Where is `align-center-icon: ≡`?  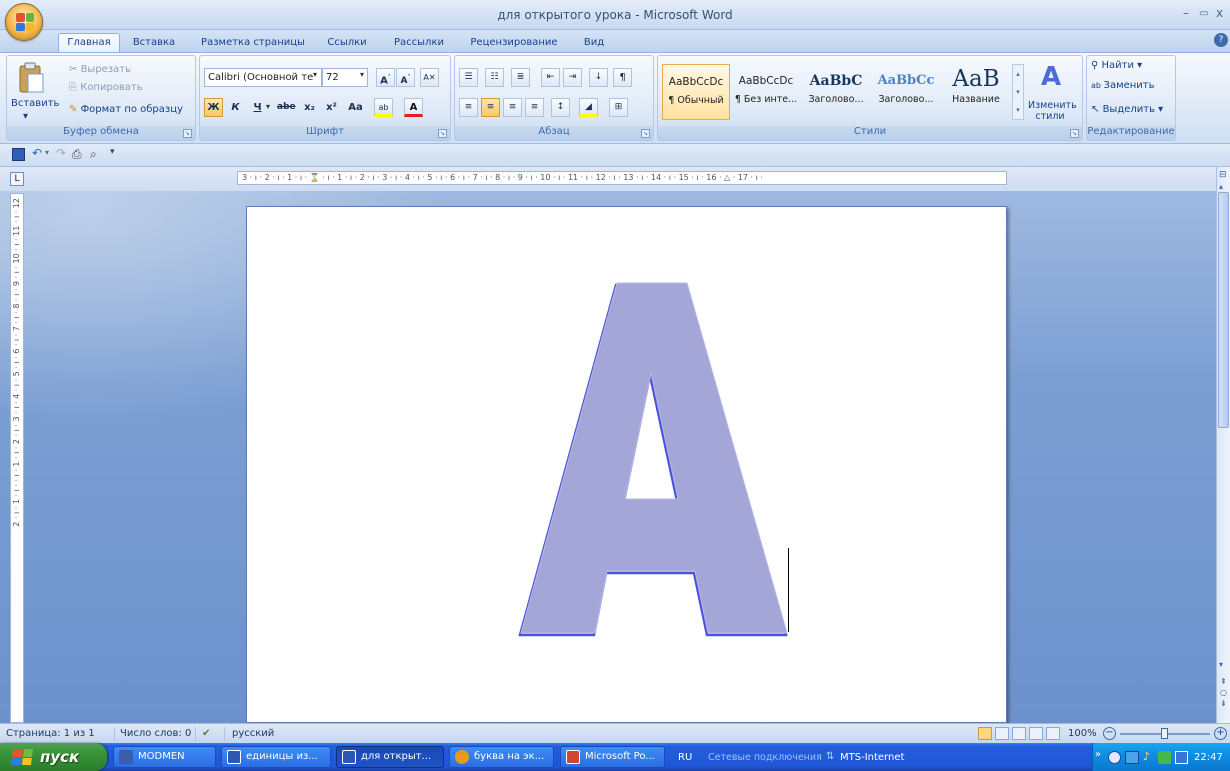 align-center-icon: ≡ is located at coordinates (490, 107).